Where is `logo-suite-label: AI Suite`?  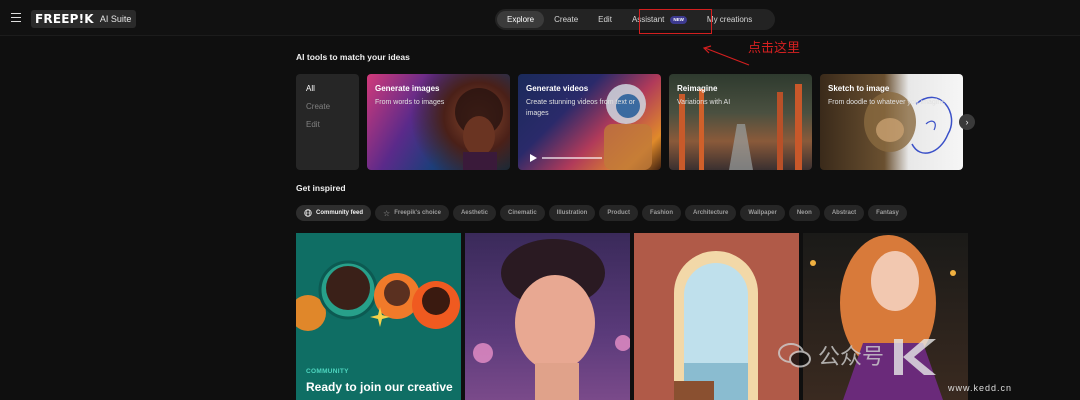
logo-suite-label: AI Suite is located at coordinates (115, 19).